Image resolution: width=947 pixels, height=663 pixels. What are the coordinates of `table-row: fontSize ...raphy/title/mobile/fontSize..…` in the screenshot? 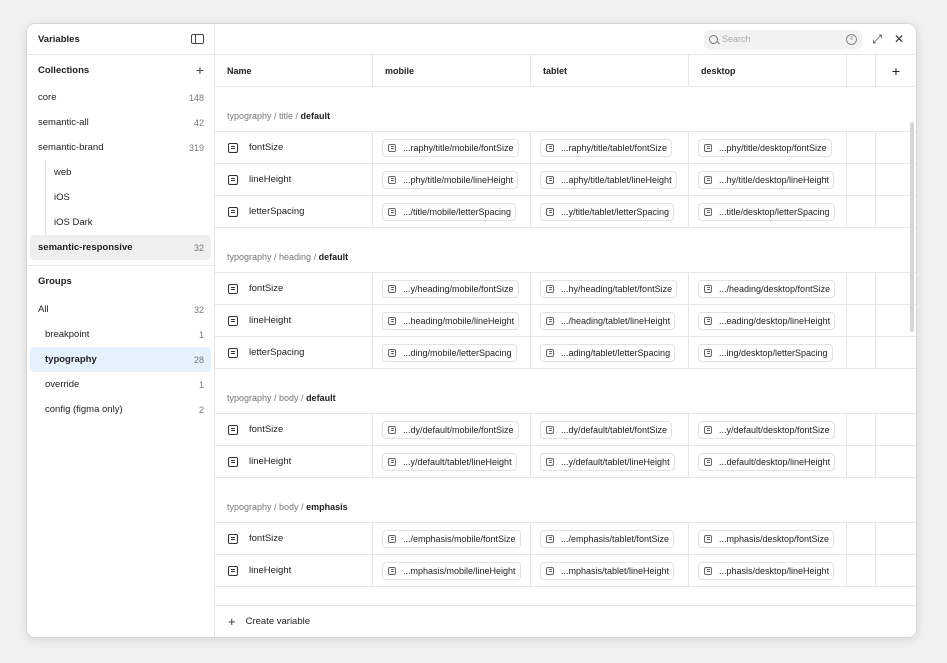 It's located at (565, 148).